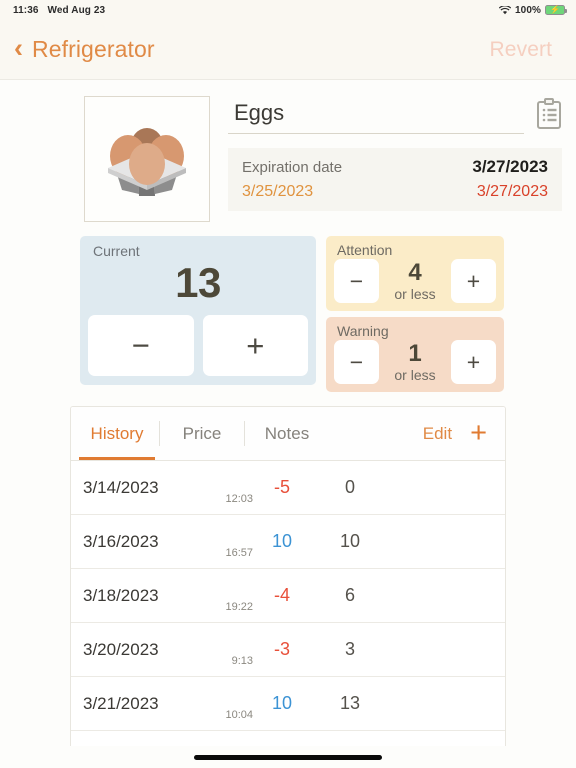 The height and width of the screenshot is (768, 576). Describe the element at coordinates (510, 166) in the screenshot. I see `expiration-date-value: 3/27/2023` at that location.